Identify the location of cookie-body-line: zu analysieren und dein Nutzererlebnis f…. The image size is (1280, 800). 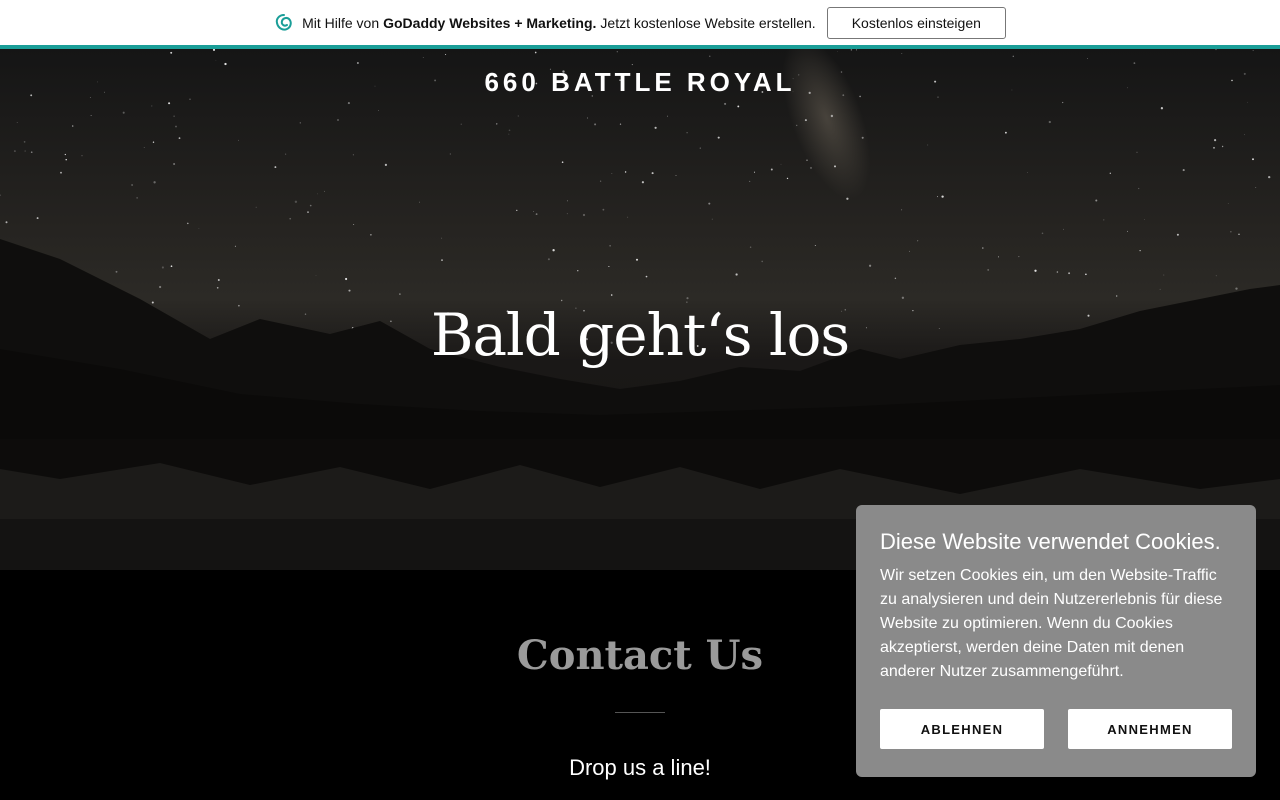
(1051, 599).